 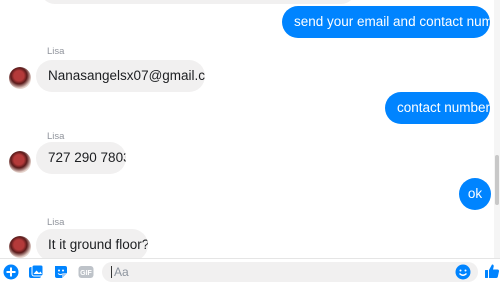 I want to click on message-bubble-outgoing: contact number?, so click(x=437, y=108).